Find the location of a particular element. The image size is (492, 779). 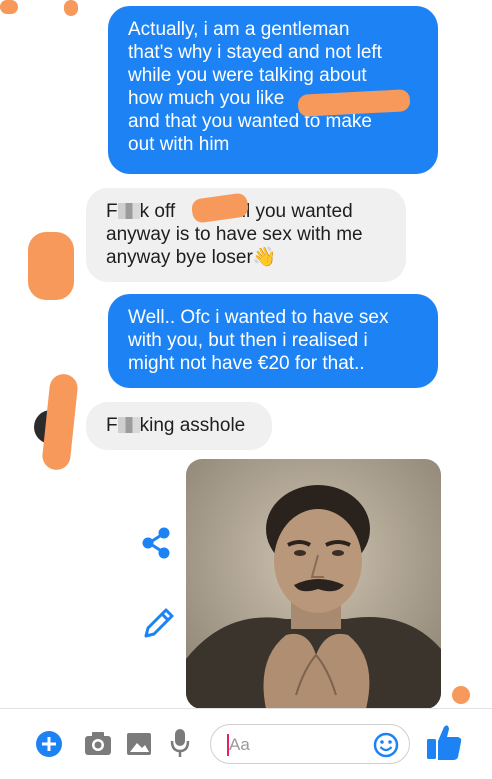

redaction-mark-avatar-outer is located at coordinates (51, 266).